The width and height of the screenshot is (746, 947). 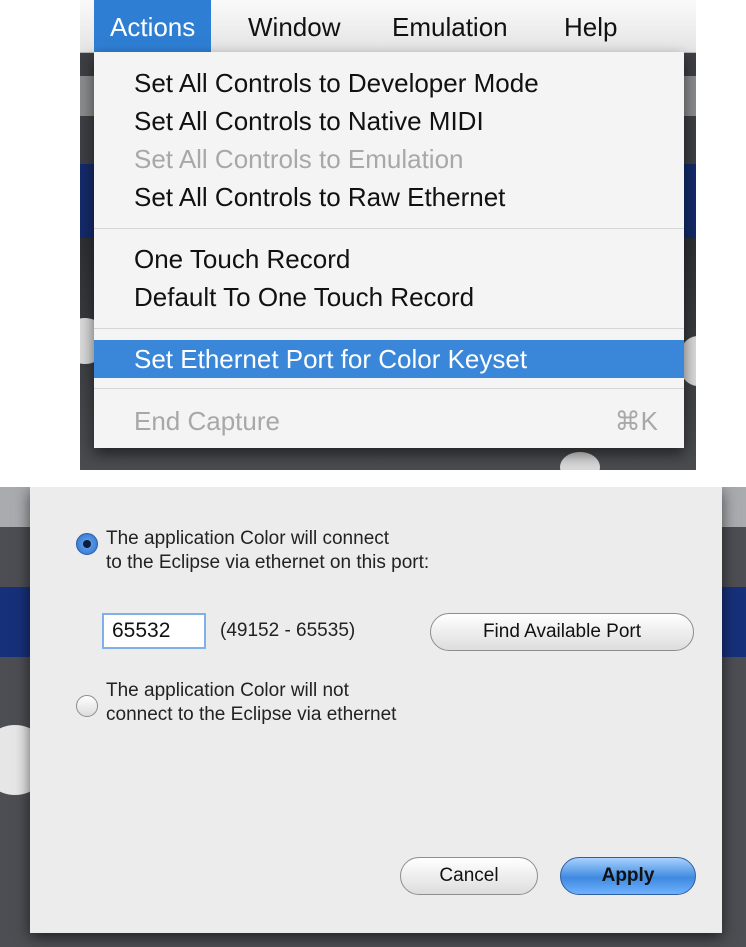 What do you see at coordinates (288, 630) in the screenshot?
I see `port-range-hint: (49152 - 65535)` at bounding box center [288, 630].